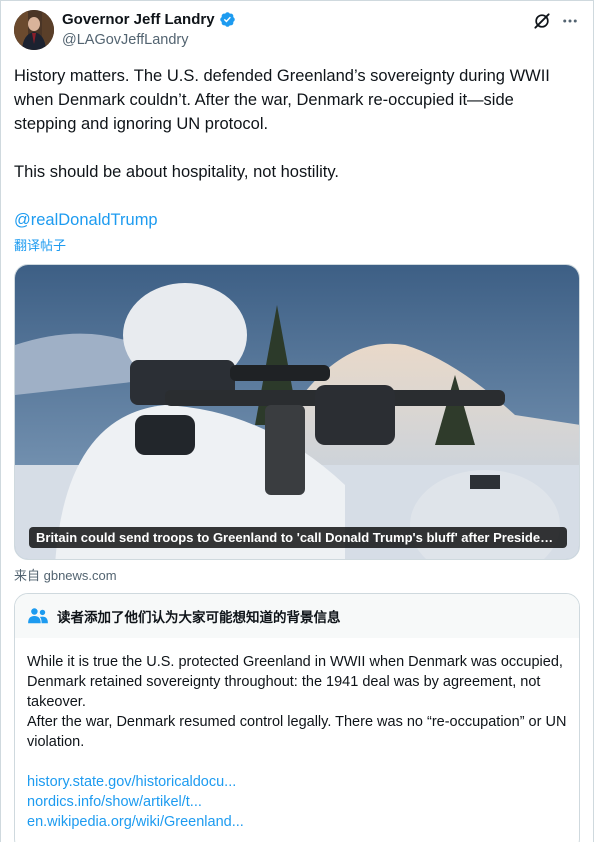 This screenshot has width=594, height=842. Describe the element at coordinates (65, 574) in the screenshot. I see `card-source: 来自 gbnews.com` at that location.